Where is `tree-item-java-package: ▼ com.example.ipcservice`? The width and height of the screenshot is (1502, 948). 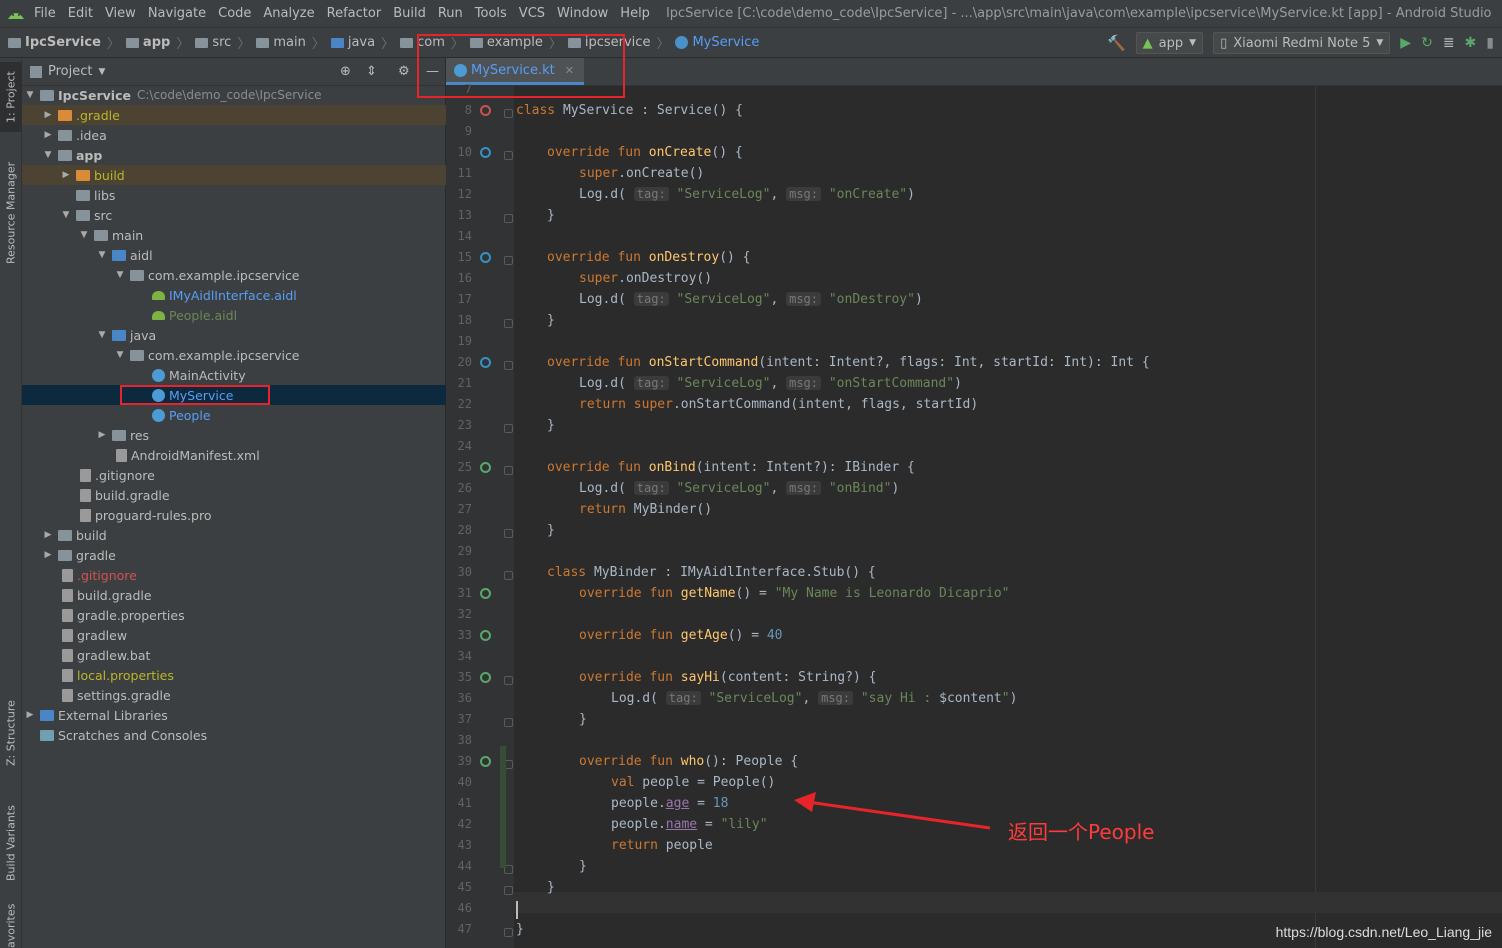
tree-item-java-package: ▼ com.example.ipcservice is located at coordinates (234, 355).